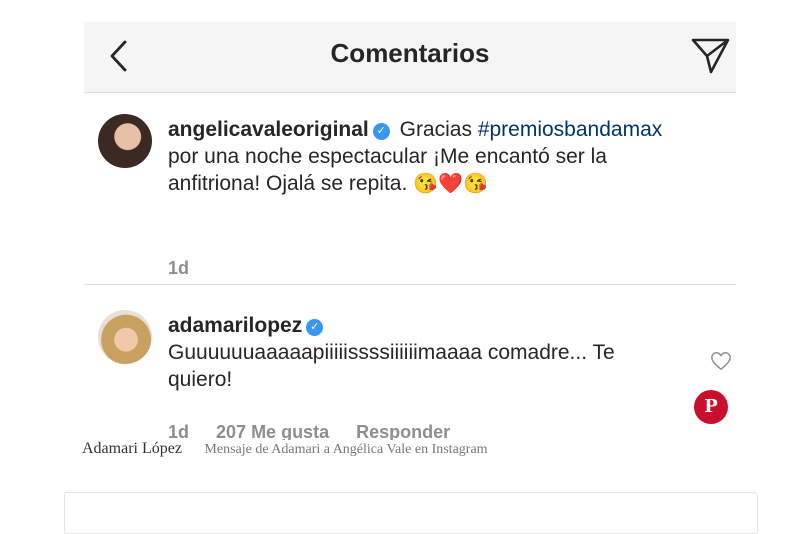 This screenshot has width=800, height=534. I want to click on page-title: Comentarios, so click(410, 53).